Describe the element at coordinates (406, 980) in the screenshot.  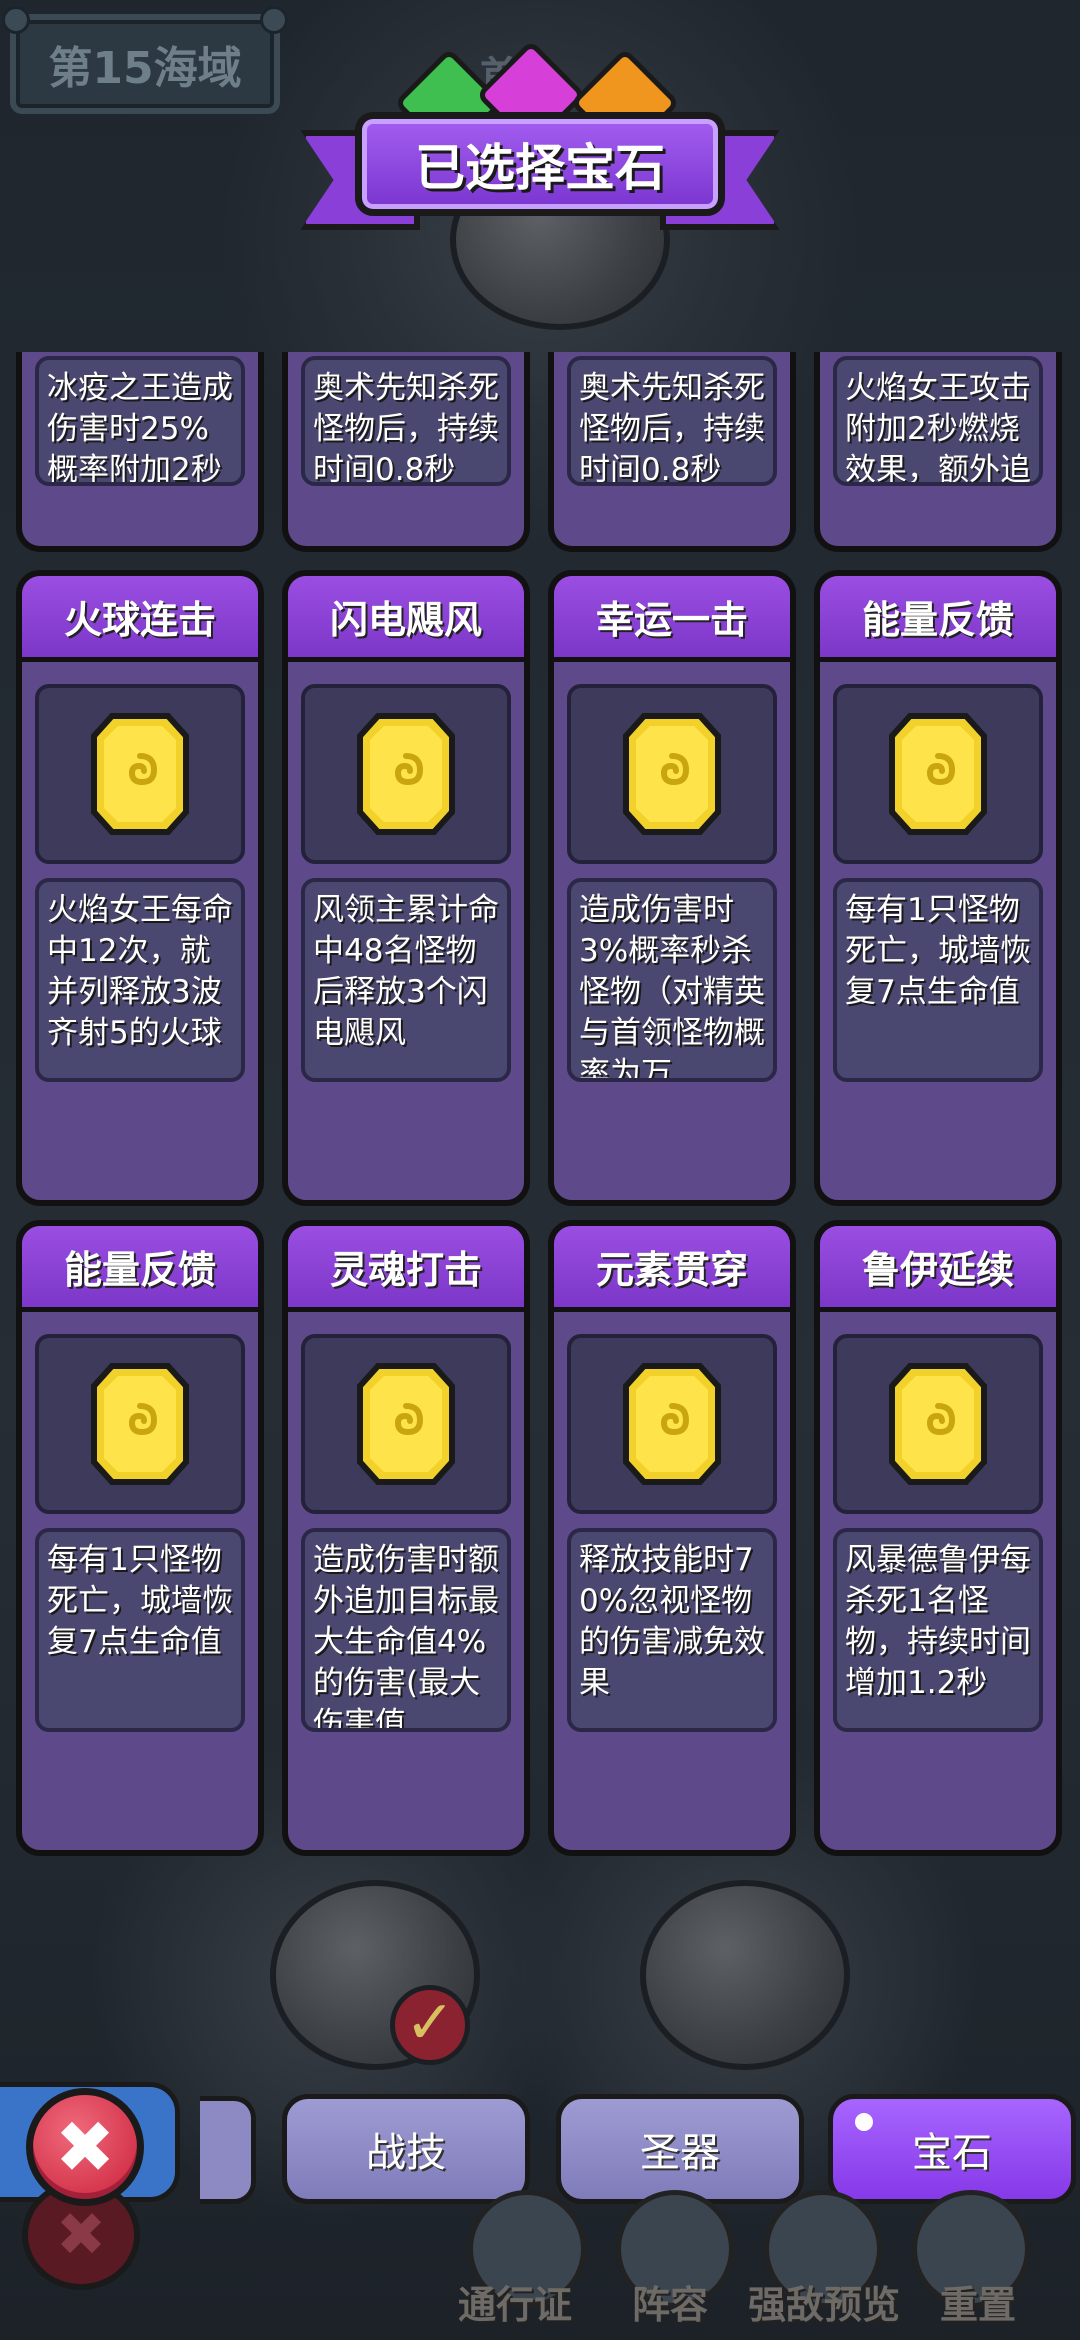
I see `gem-card-description: 风领主累计命中48名怪物后释放3个闪电飓风` at that location.